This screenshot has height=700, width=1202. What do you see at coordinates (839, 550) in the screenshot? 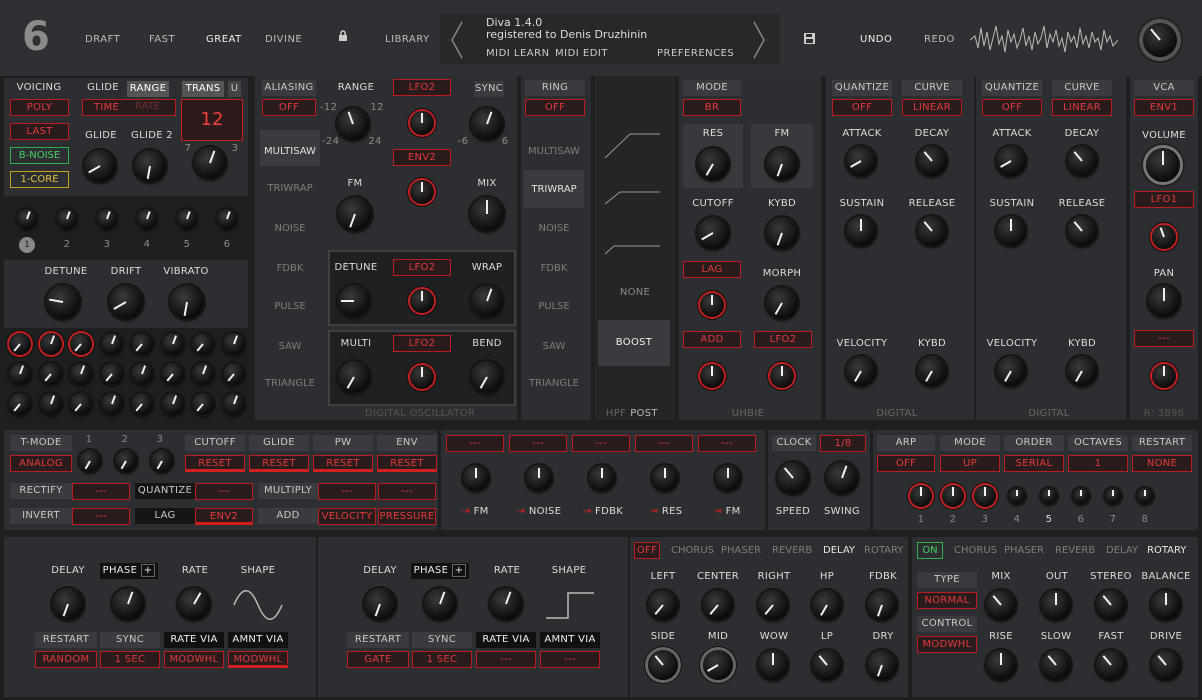
I see `fx1-tab-delay: DELAY` at bounding box center [839, 550].